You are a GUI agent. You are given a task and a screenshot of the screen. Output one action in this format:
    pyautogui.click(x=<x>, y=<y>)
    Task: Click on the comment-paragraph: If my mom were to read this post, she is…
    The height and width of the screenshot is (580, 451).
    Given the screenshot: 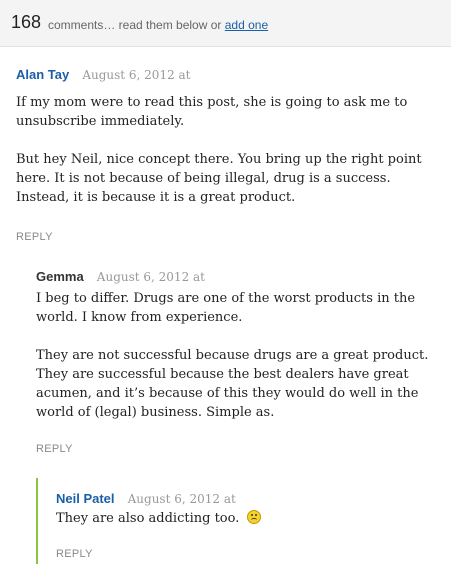 What is the action you would take?
    pyautogui.click(x=212, y=112)
    